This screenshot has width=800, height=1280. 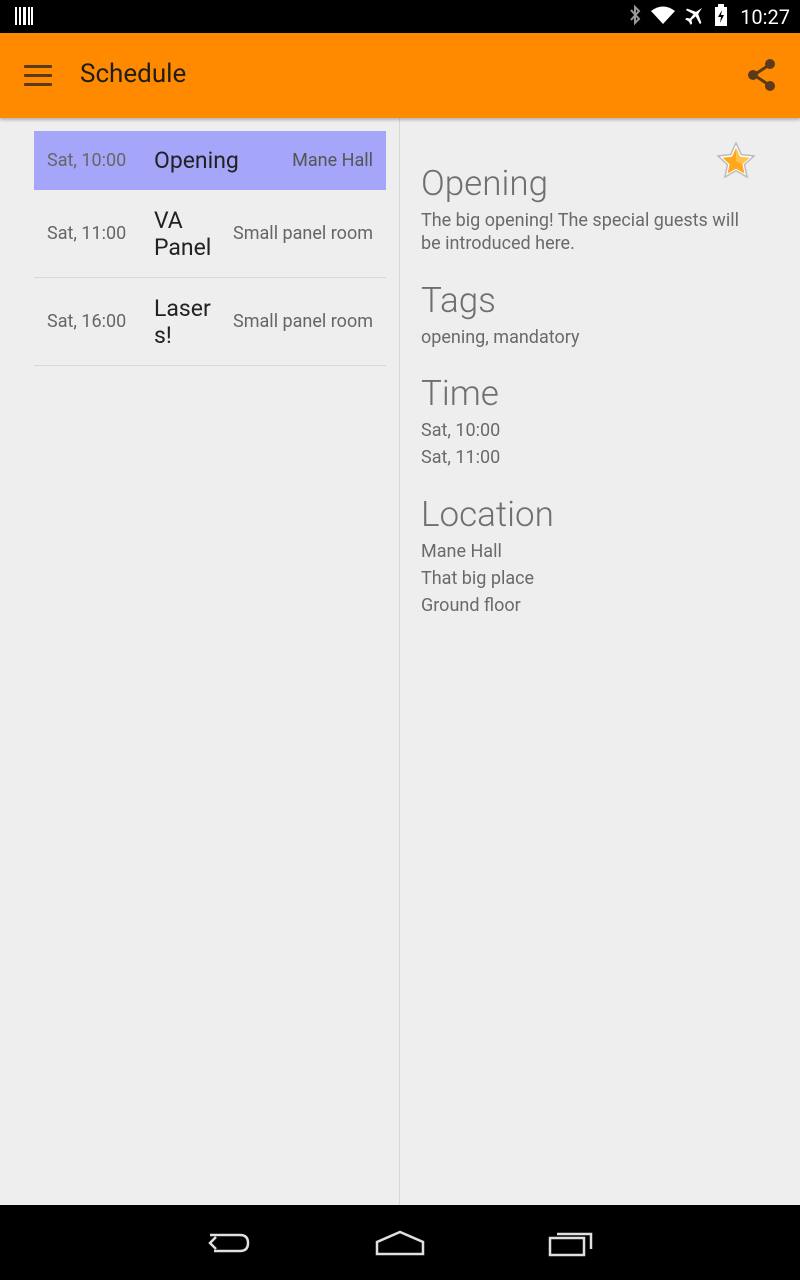 What do you see at coordinates (87, 321) in the screenshot?
I see `event-time: Sat, 16:00` at bounding box center [87, 321].